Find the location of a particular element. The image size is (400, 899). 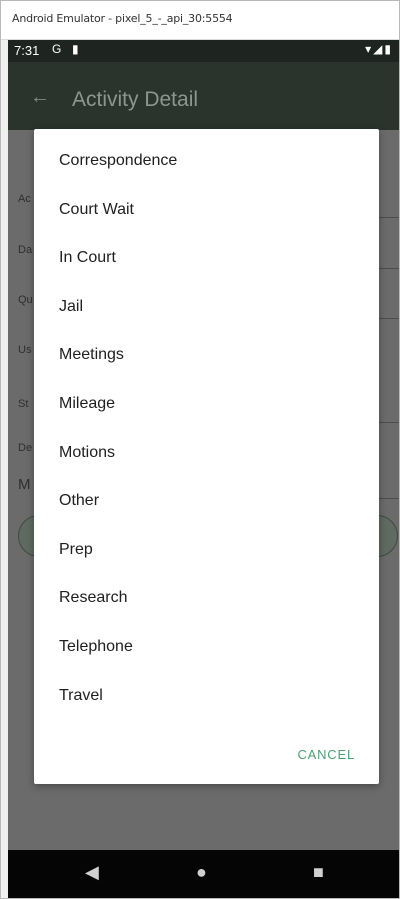

google-icon: G is located at coordinates (57, 49).